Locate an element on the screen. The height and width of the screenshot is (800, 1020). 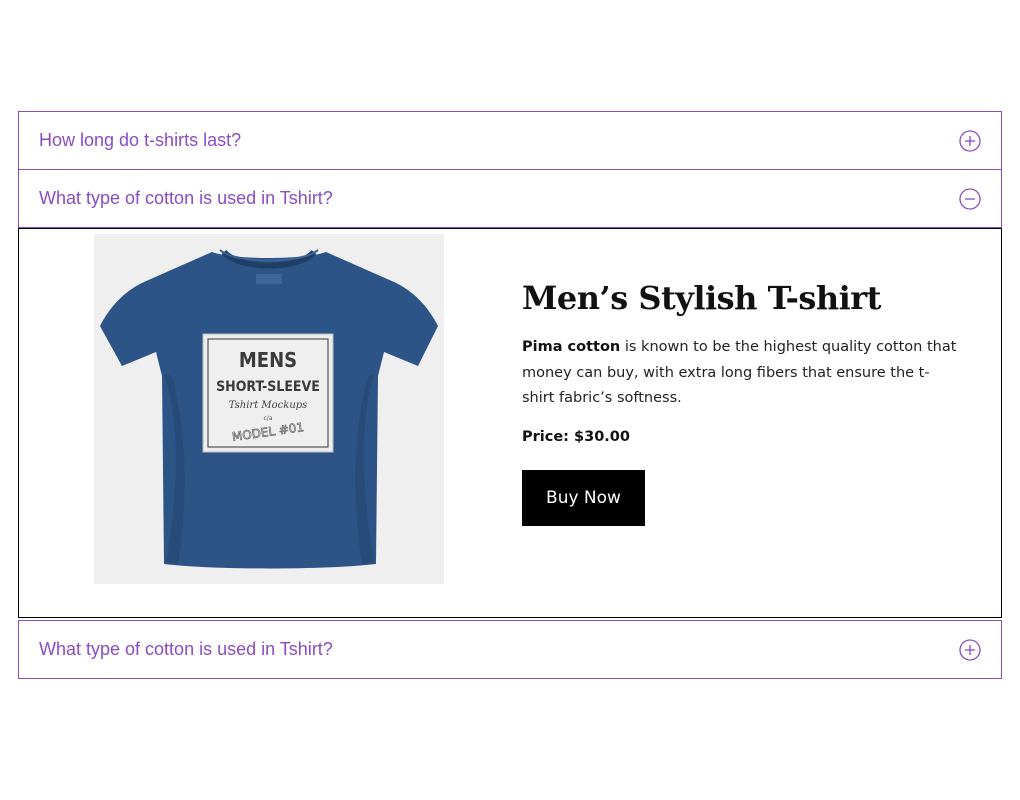
faq-item-2-header: What type of cotton is used in Tshirt? is located at coordinates (510, 199).